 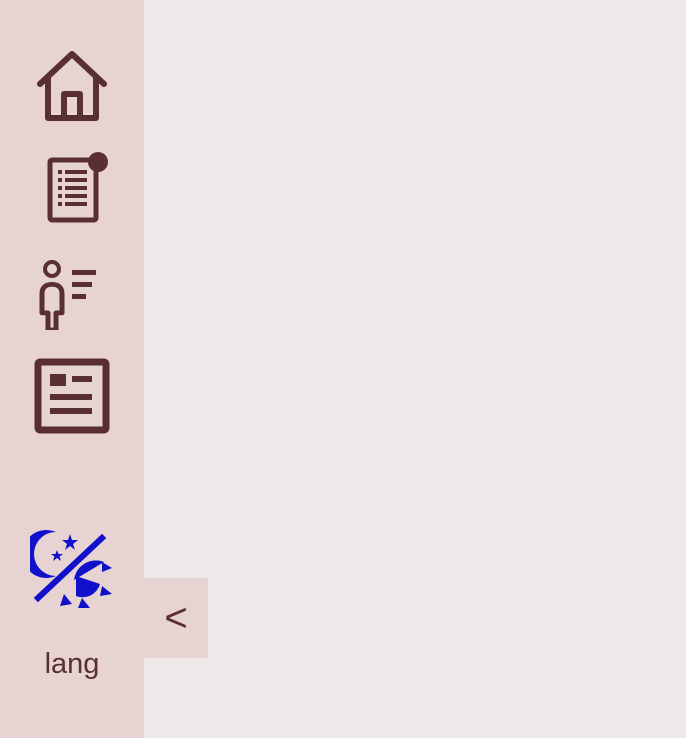 What do you see at coordinates (67, 295) in the screenshot?
I see `profile-list-icon` at bounding box center [67, 295].